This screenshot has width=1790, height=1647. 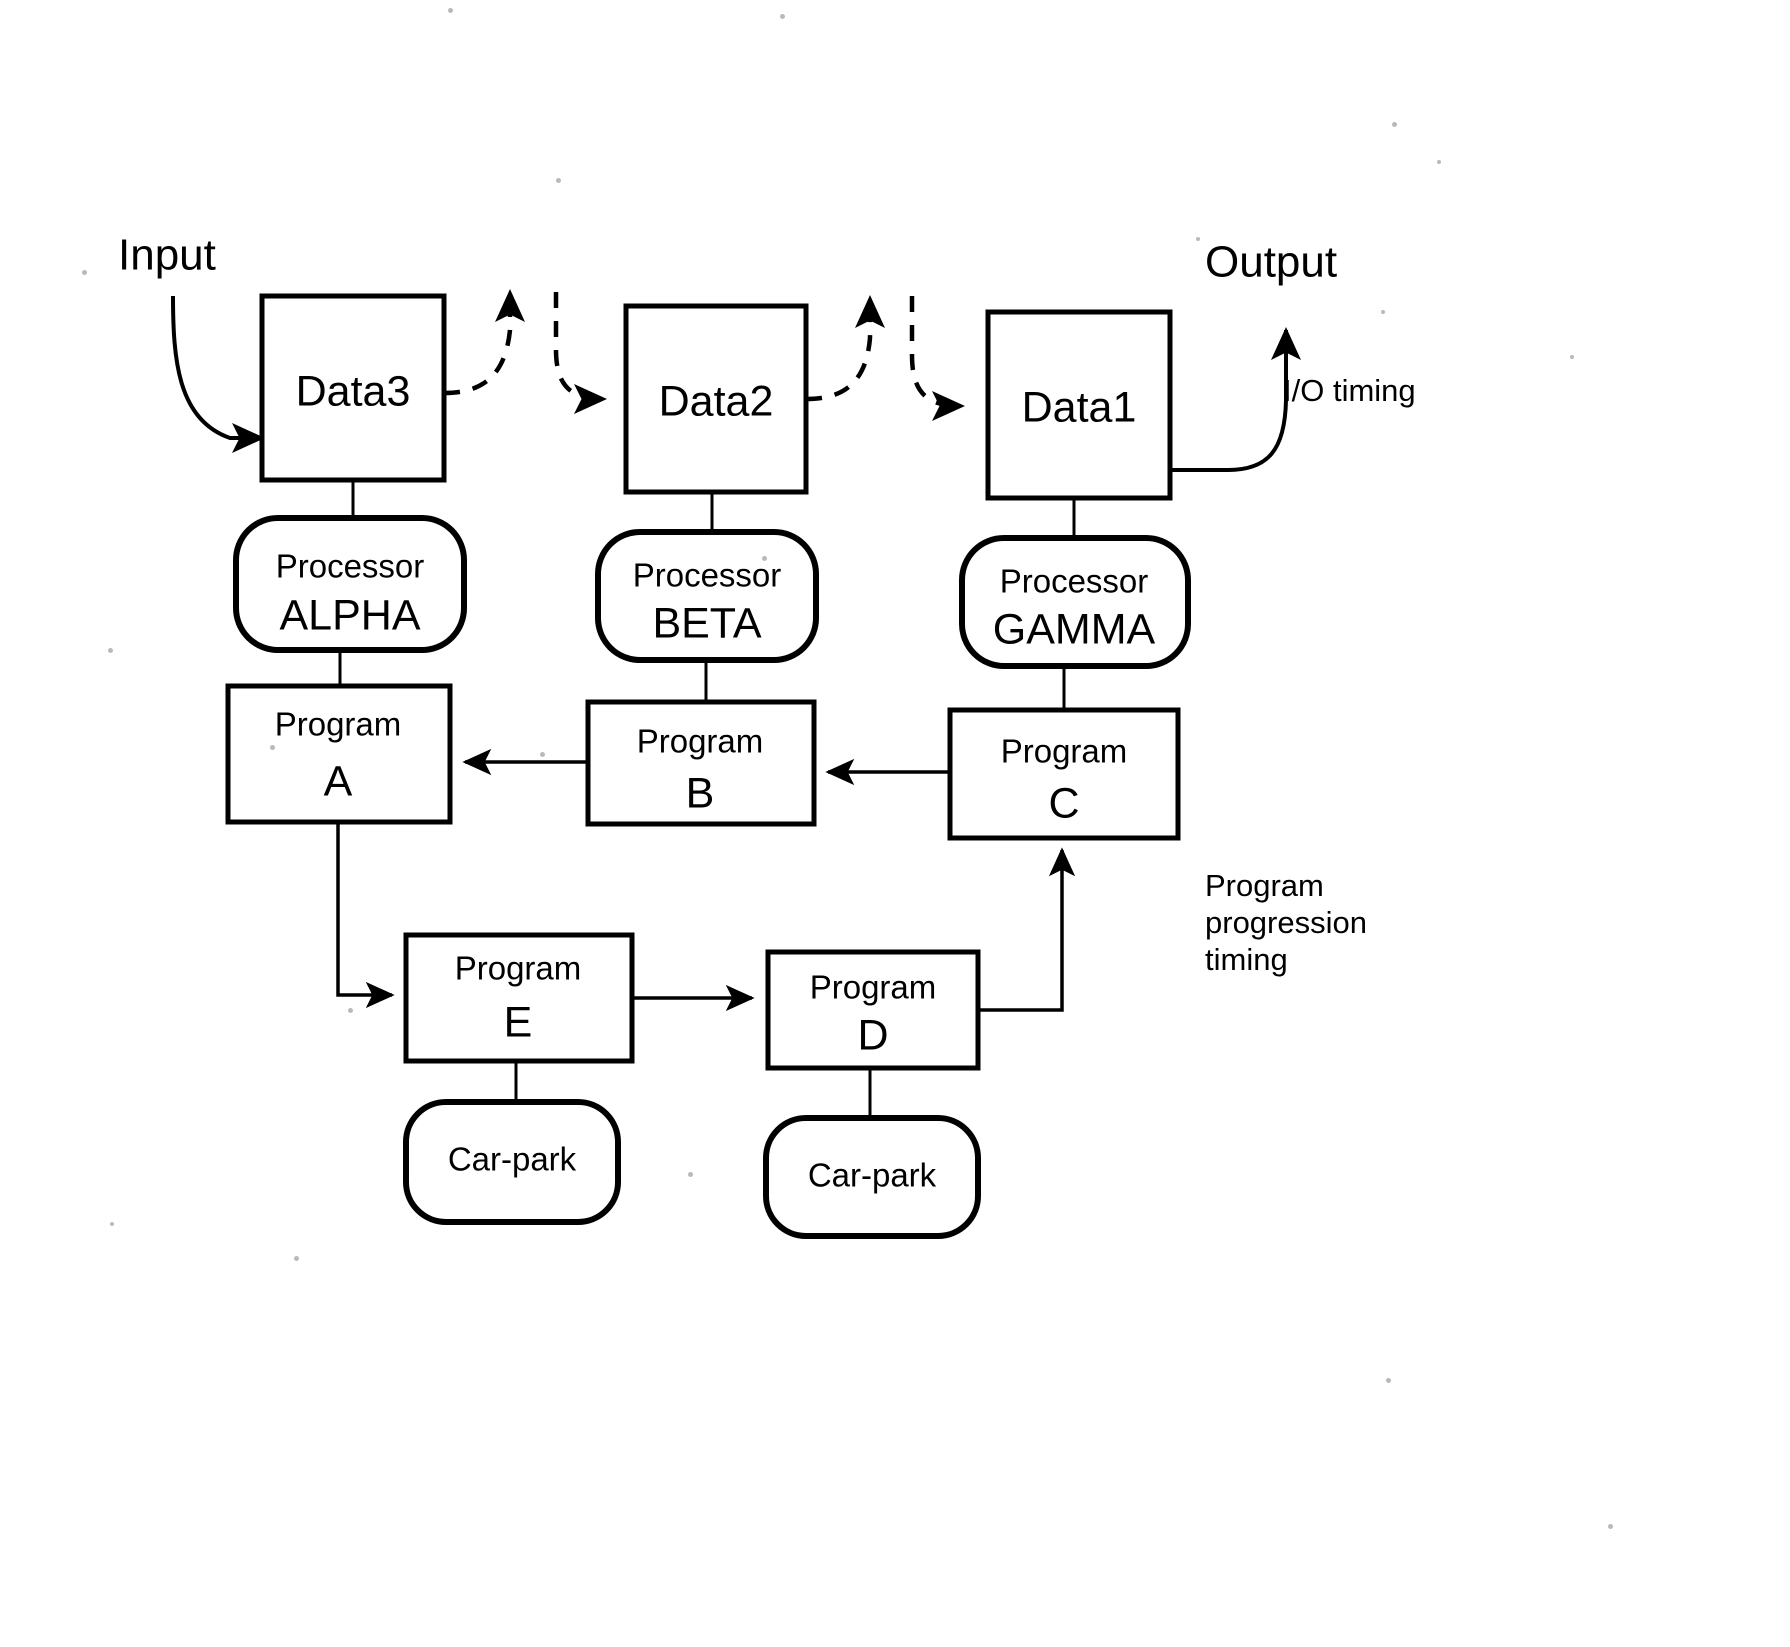 What do you see at coordinates (873, 1010) in the screenshot?
I see `program-node-d: Program D` at bounding box center [873, 1010].